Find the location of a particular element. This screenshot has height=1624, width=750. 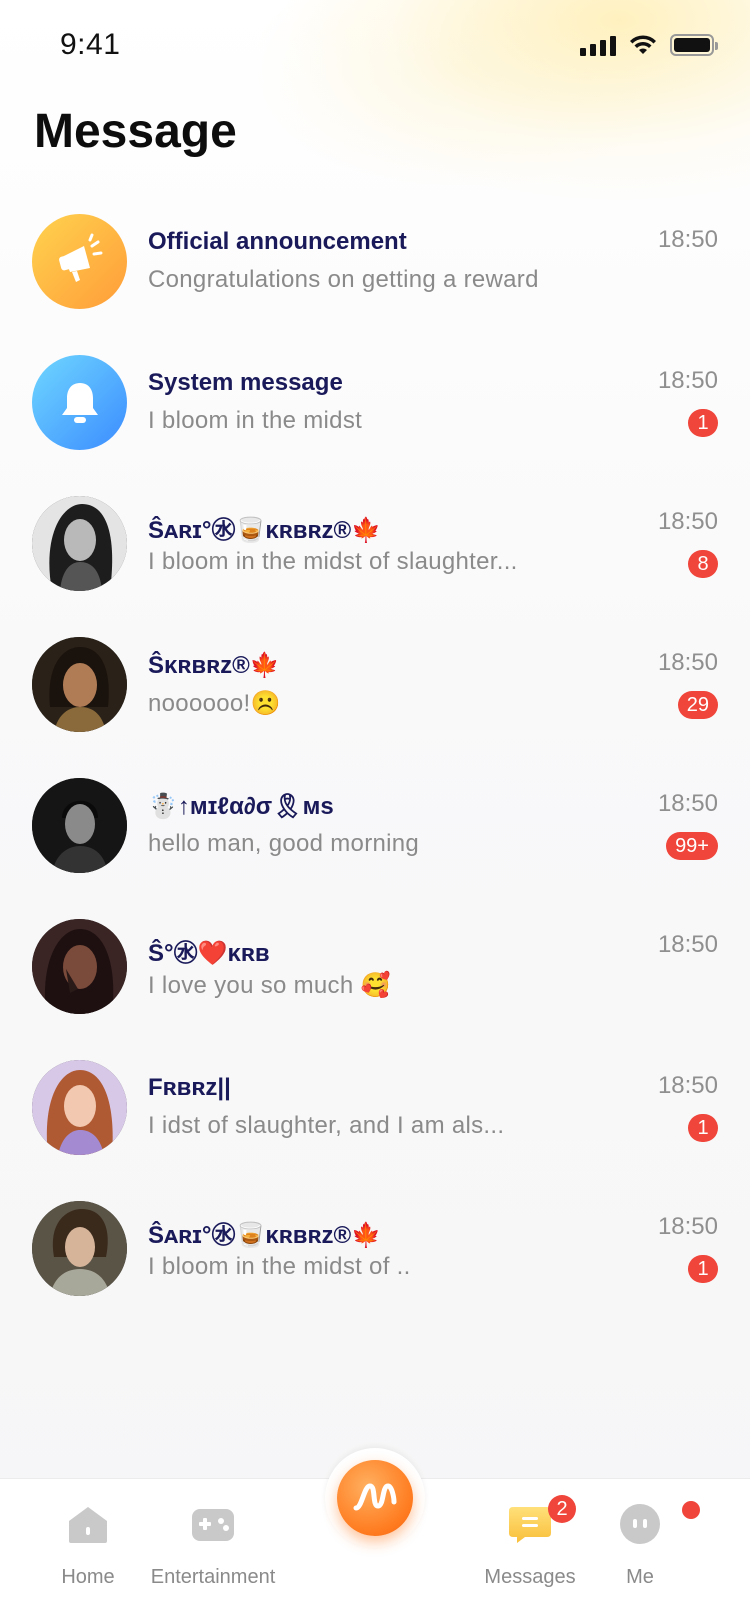

megaphone-icon is located at coordinates (79, 261).